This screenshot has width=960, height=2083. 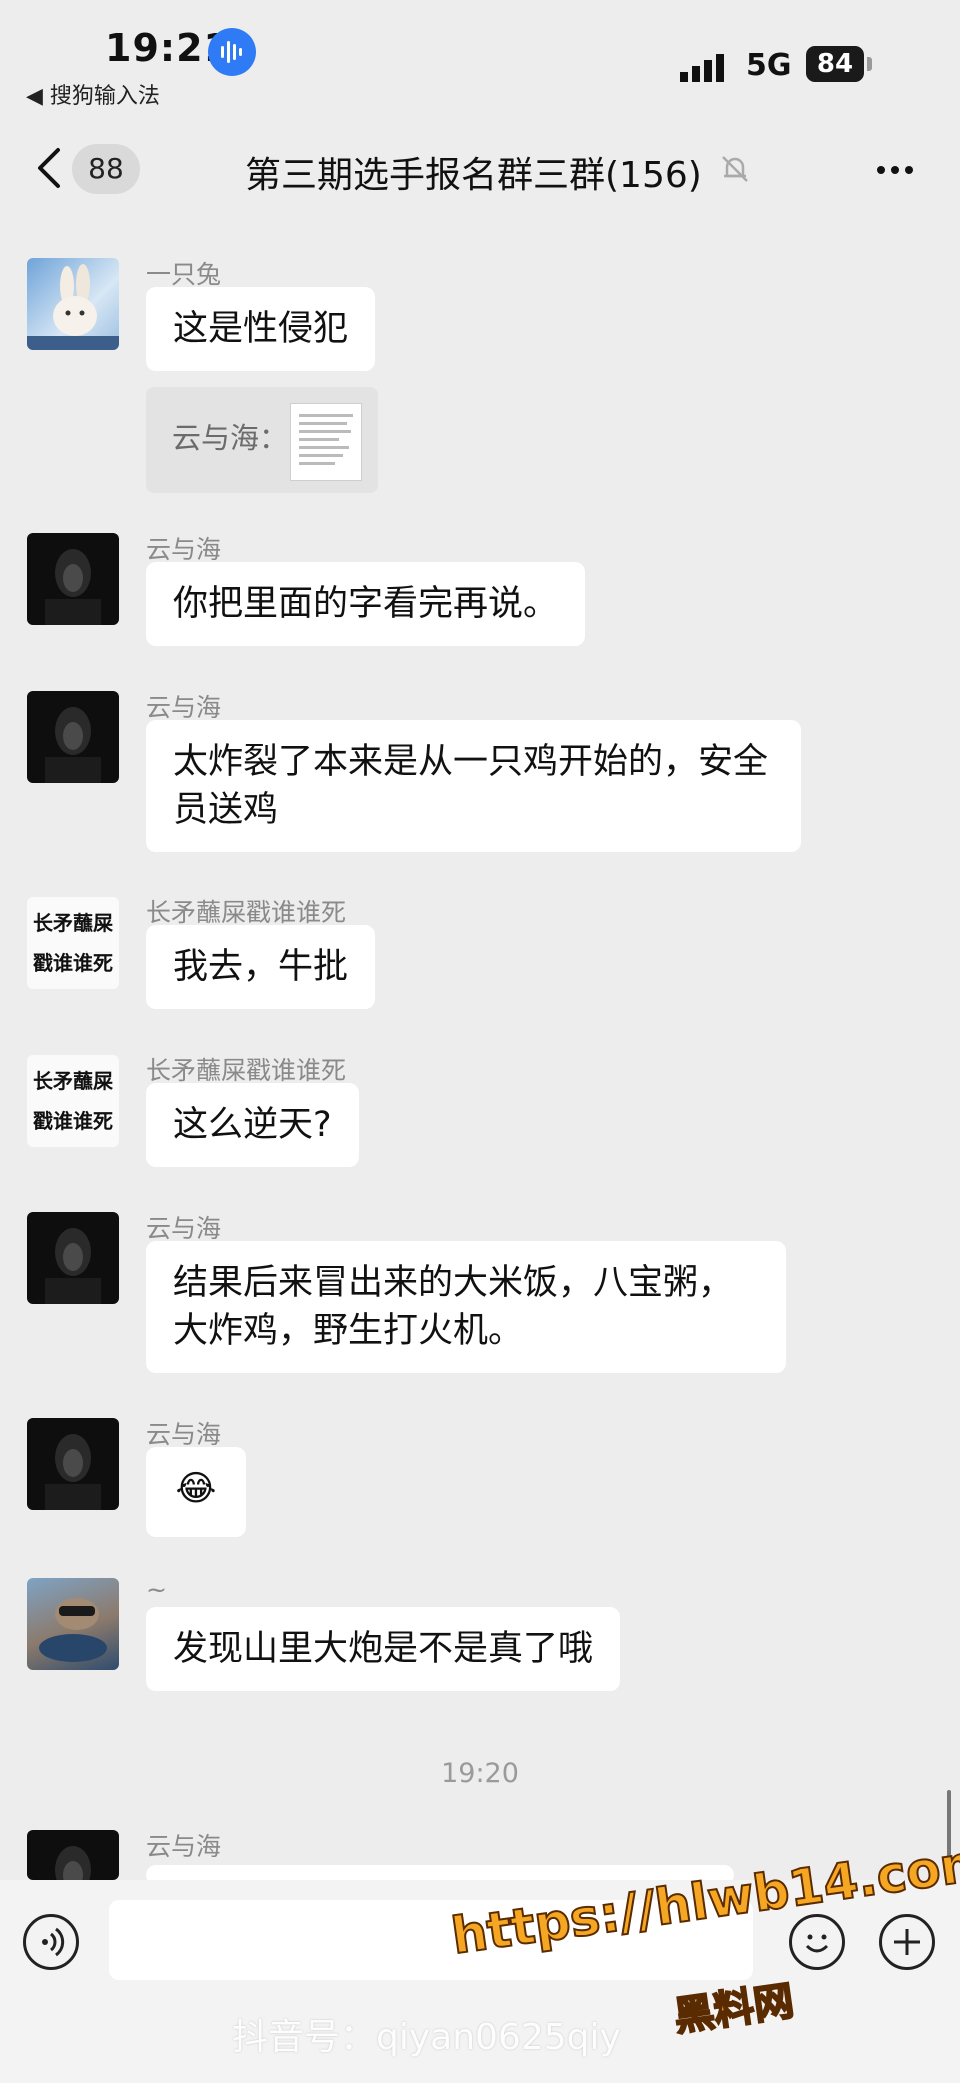 I want to click on message-bubble: 这么逆天?, so click(x=252, y=1125).